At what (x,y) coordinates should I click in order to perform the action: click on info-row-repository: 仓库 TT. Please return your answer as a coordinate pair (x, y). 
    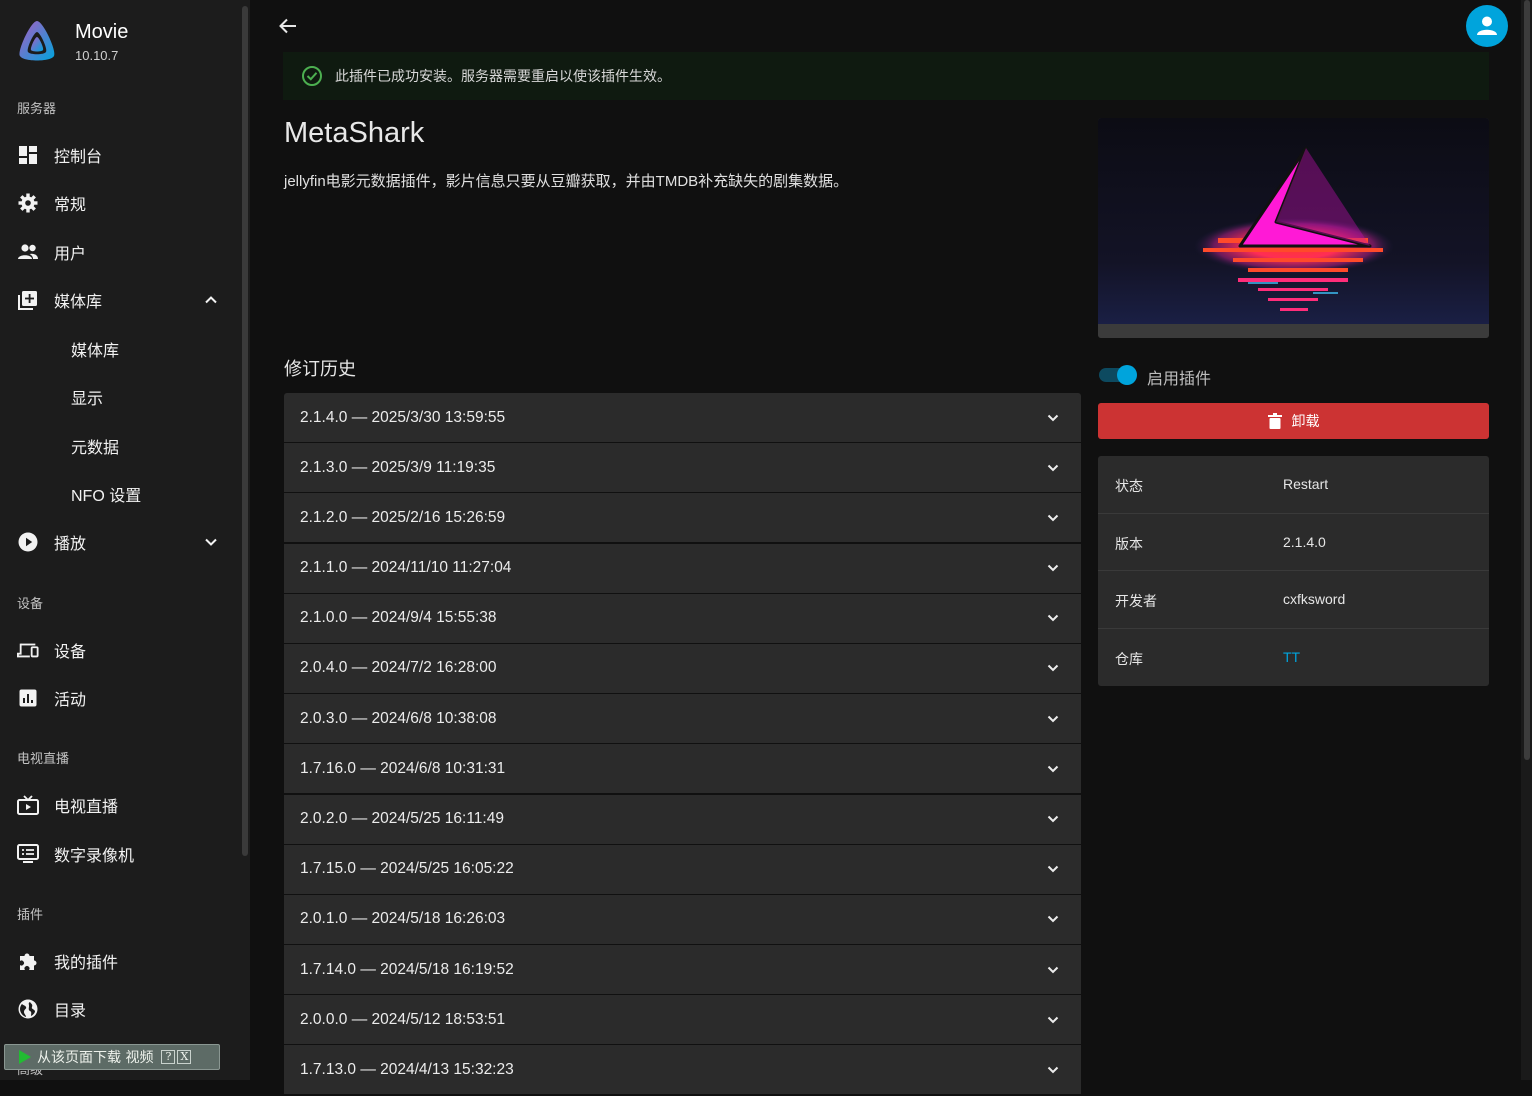
    Looking at the image, I should click on (1293, 658).